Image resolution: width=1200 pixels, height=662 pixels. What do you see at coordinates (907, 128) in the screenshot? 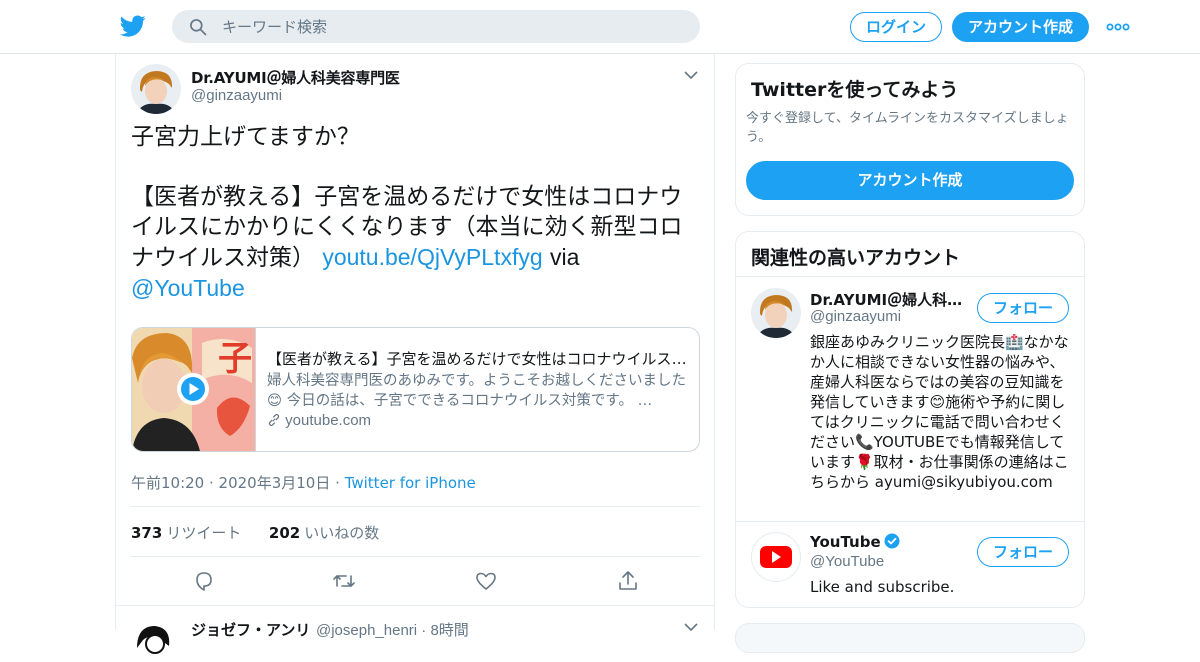
I see `signup-promo-subtitle: 今すぐ登録して、タイムラインをカスタマイズしましょう。` at bounding box center [907, 128].